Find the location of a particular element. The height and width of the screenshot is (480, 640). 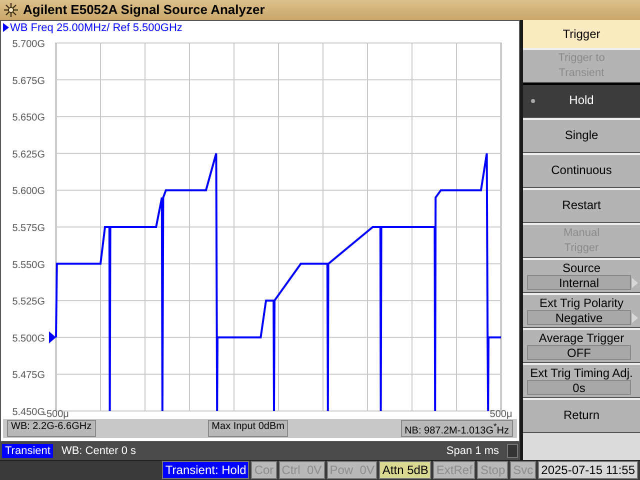

softkey-label: Average Trigger is located at coordinates (581, 338).